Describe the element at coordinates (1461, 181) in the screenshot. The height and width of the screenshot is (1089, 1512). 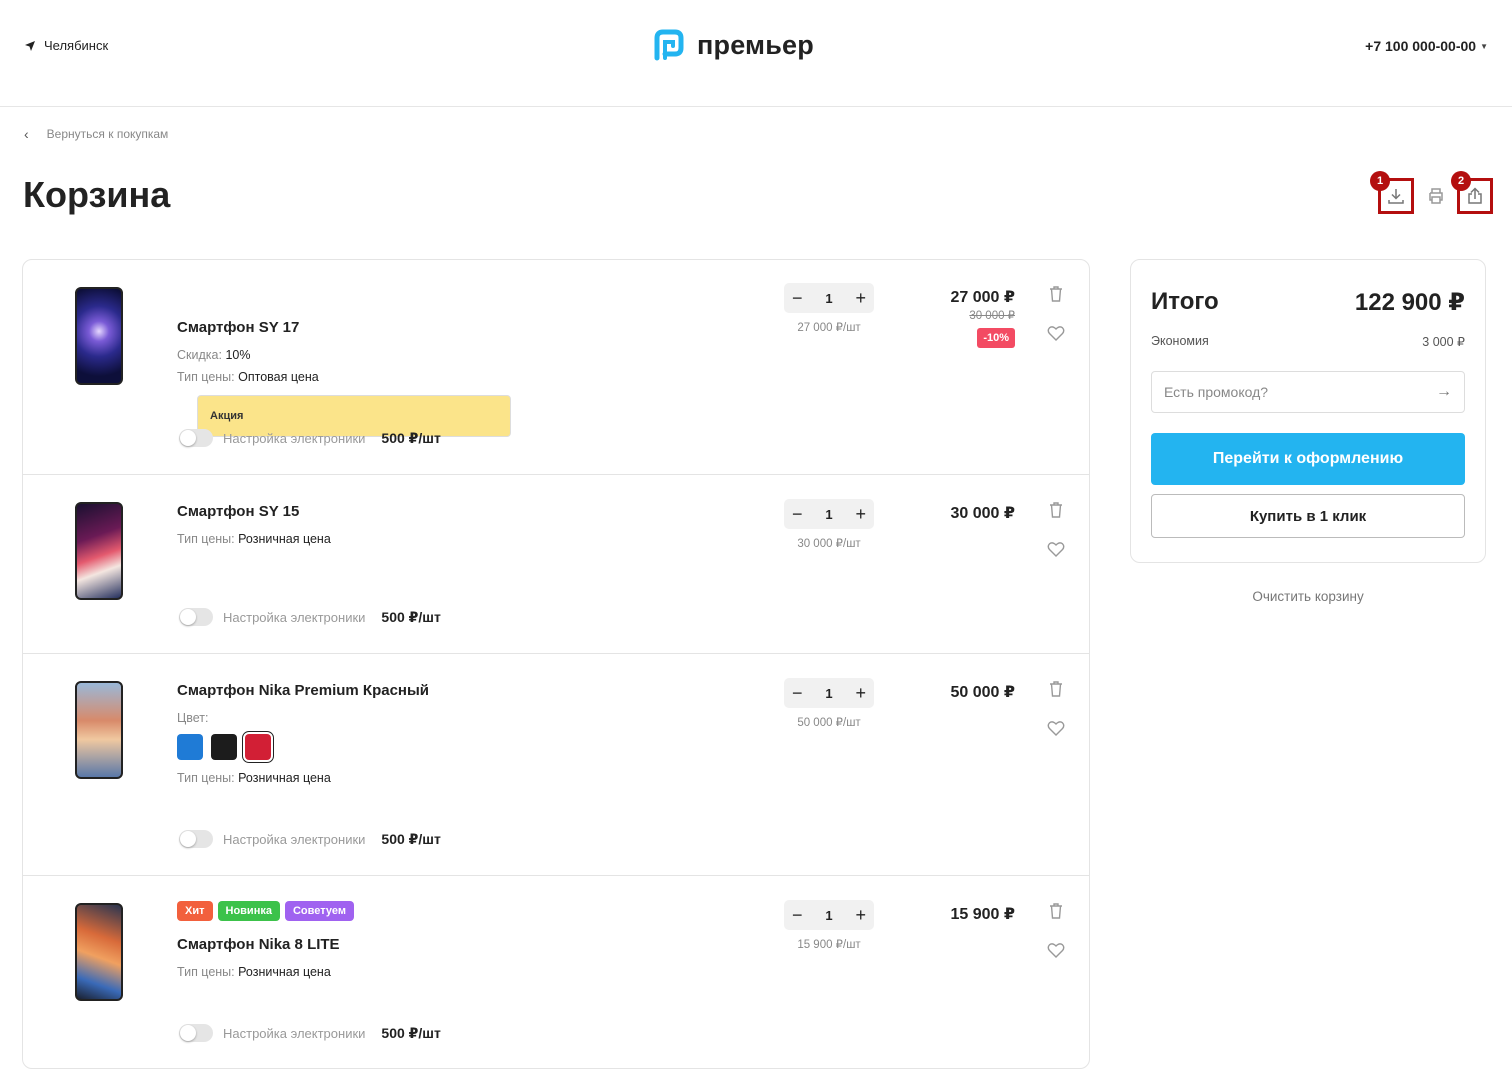
I see `marker-2: 2` at that location.